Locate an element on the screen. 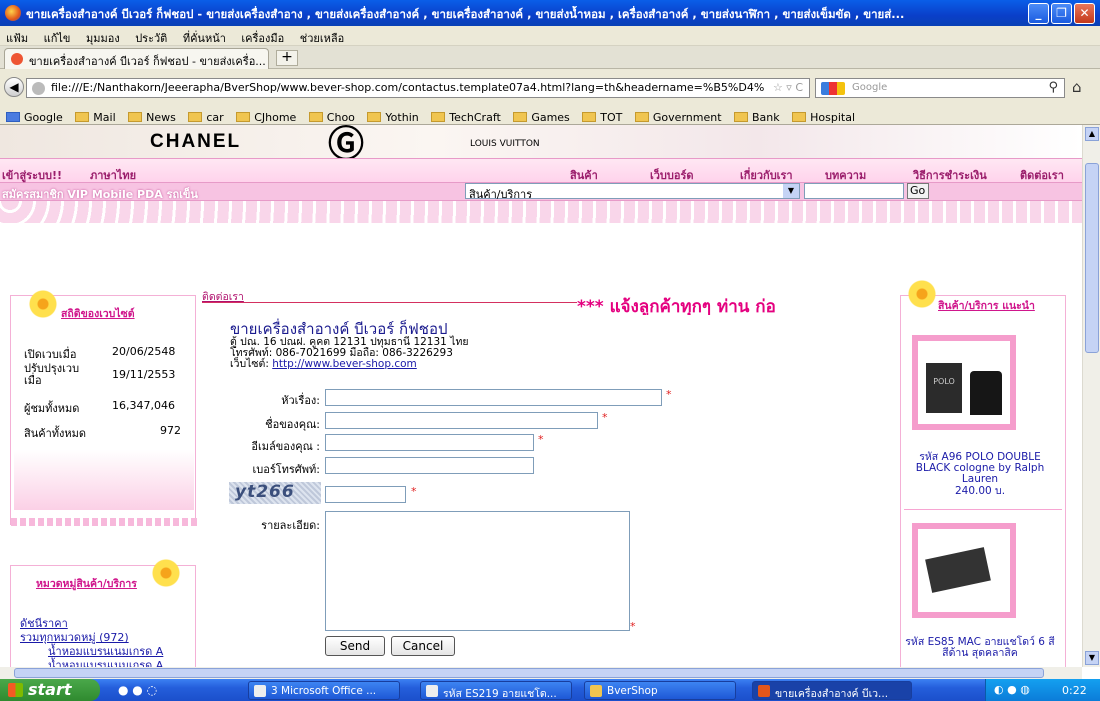 This screenshot has height=701, width=1100. maximize-button: ❐ is located at coordinates (1061, 13).